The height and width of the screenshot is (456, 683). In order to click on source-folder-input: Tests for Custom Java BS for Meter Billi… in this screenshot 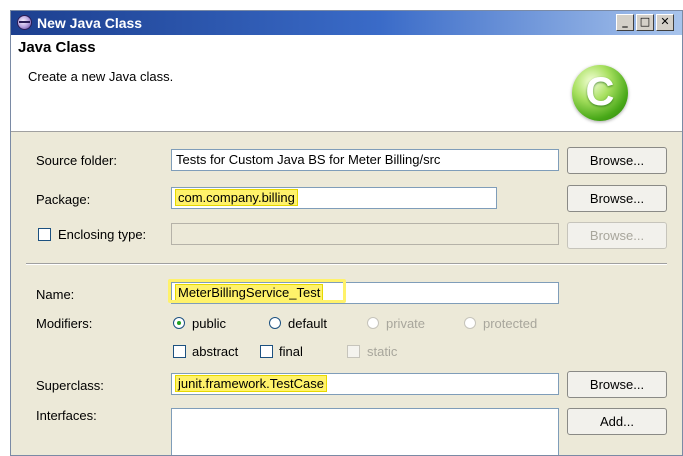, I will do `click(365, 160)`.